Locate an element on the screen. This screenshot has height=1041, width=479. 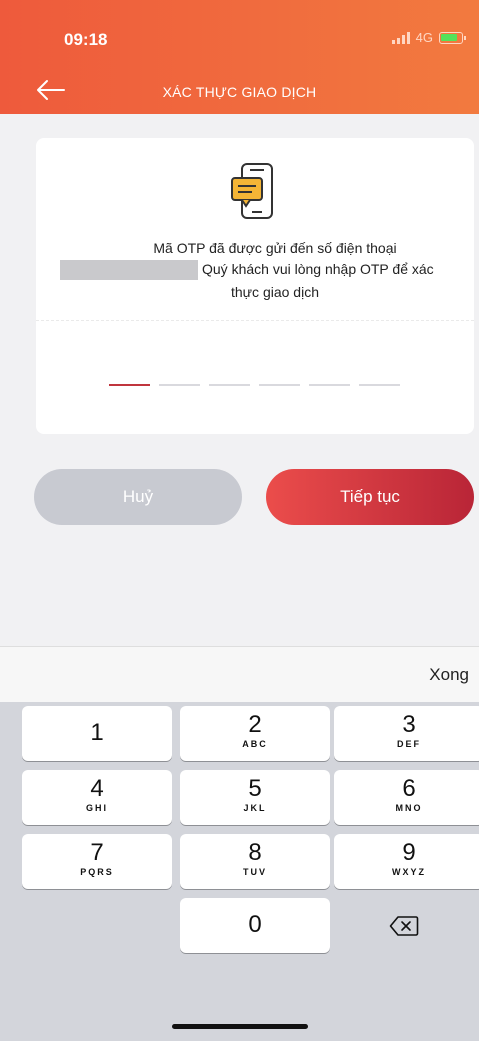
status-time: 09:18 is located at coordinates (86, 39).